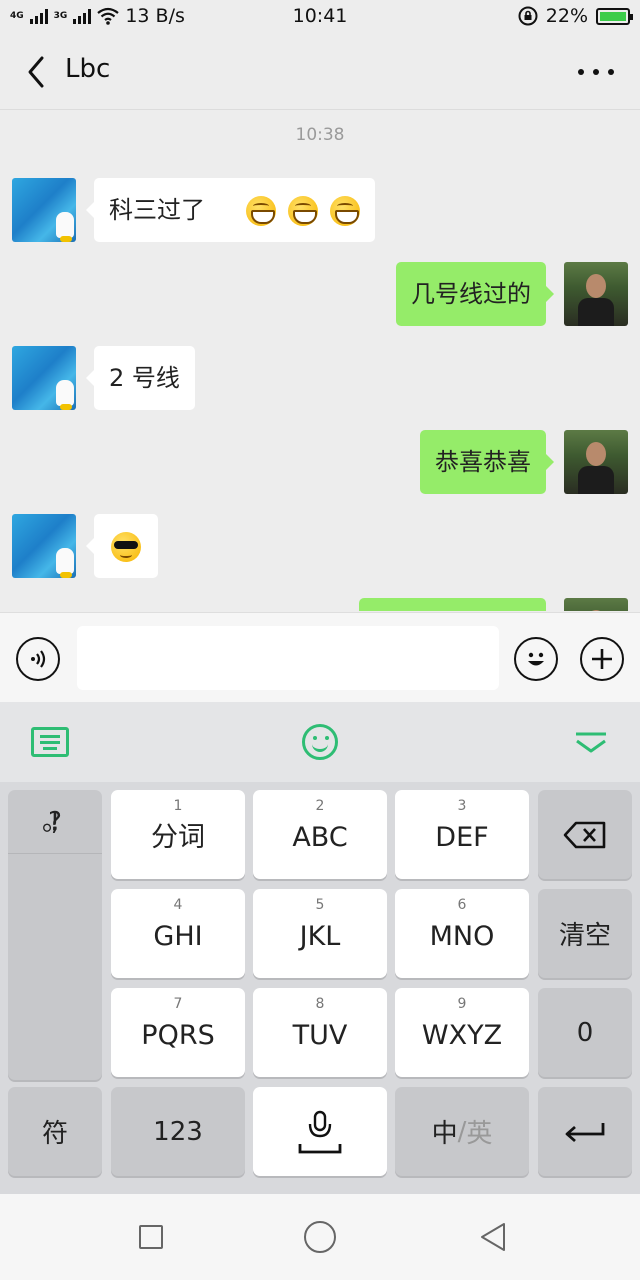 The height and width of the screenshot is (1280, 640). I want to click on numbers-key: 123, so click(178, 1131).